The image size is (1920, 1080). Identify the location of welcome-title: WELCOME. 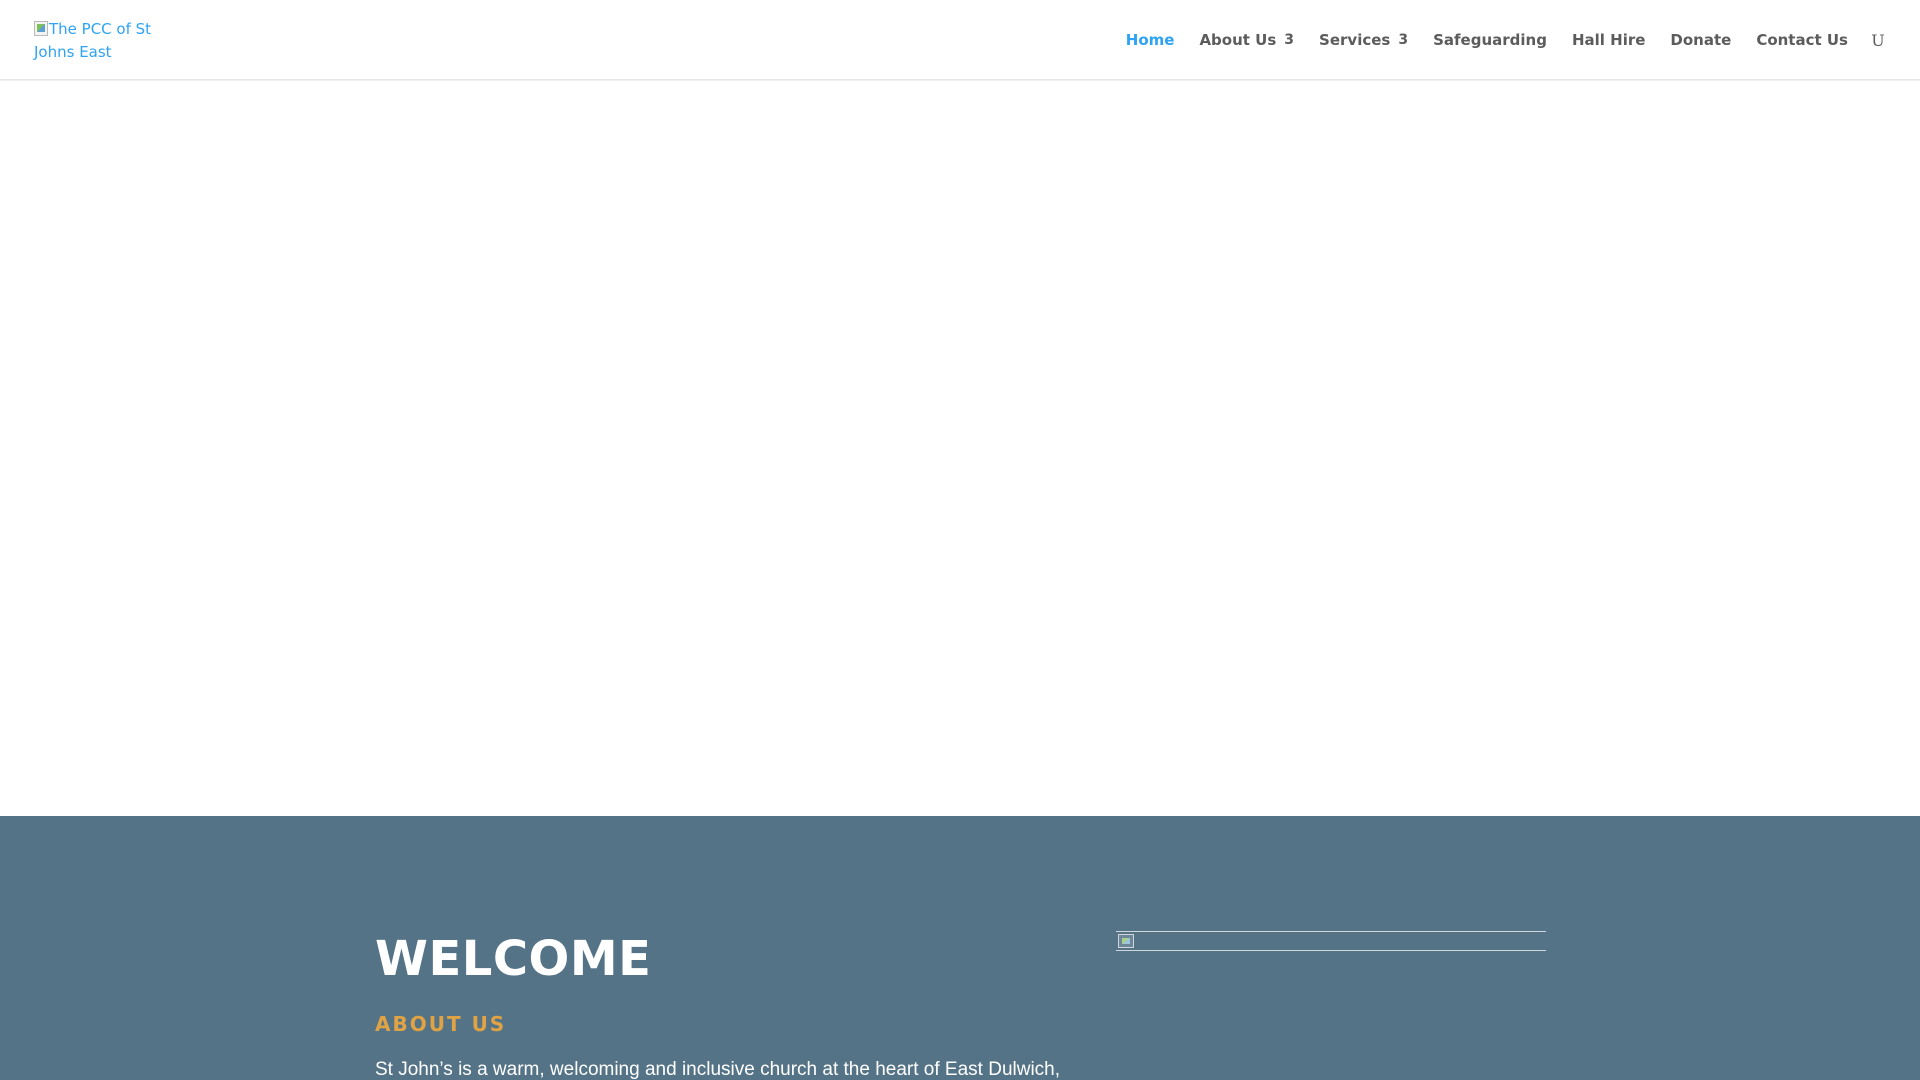
(513, 959).